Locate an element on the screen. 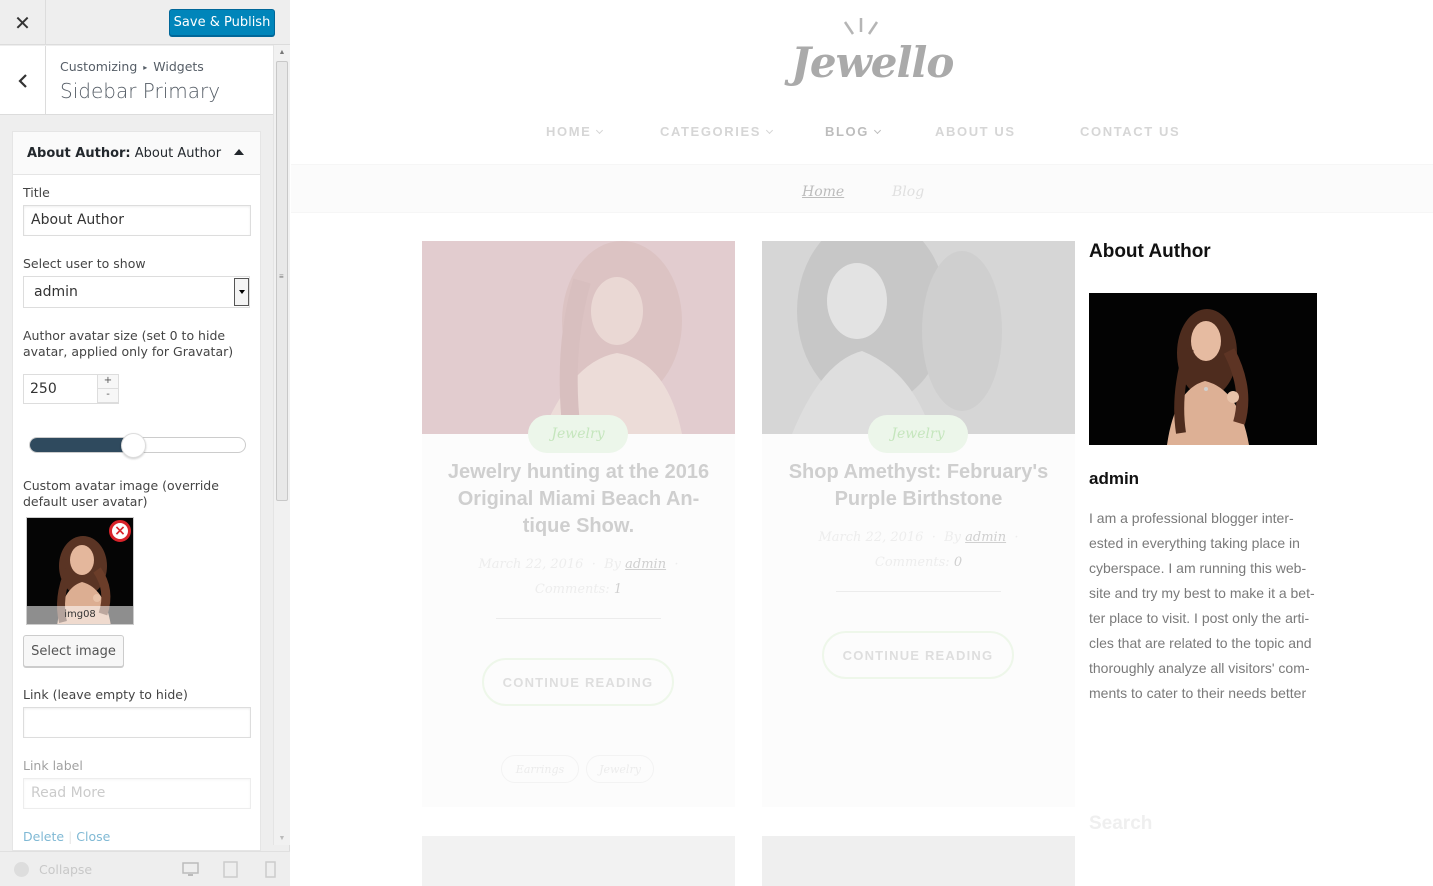 The height and width of the screenshot is (886, 1433). page-breadcrumb: Home Blog is located at coordinates (862, 188).